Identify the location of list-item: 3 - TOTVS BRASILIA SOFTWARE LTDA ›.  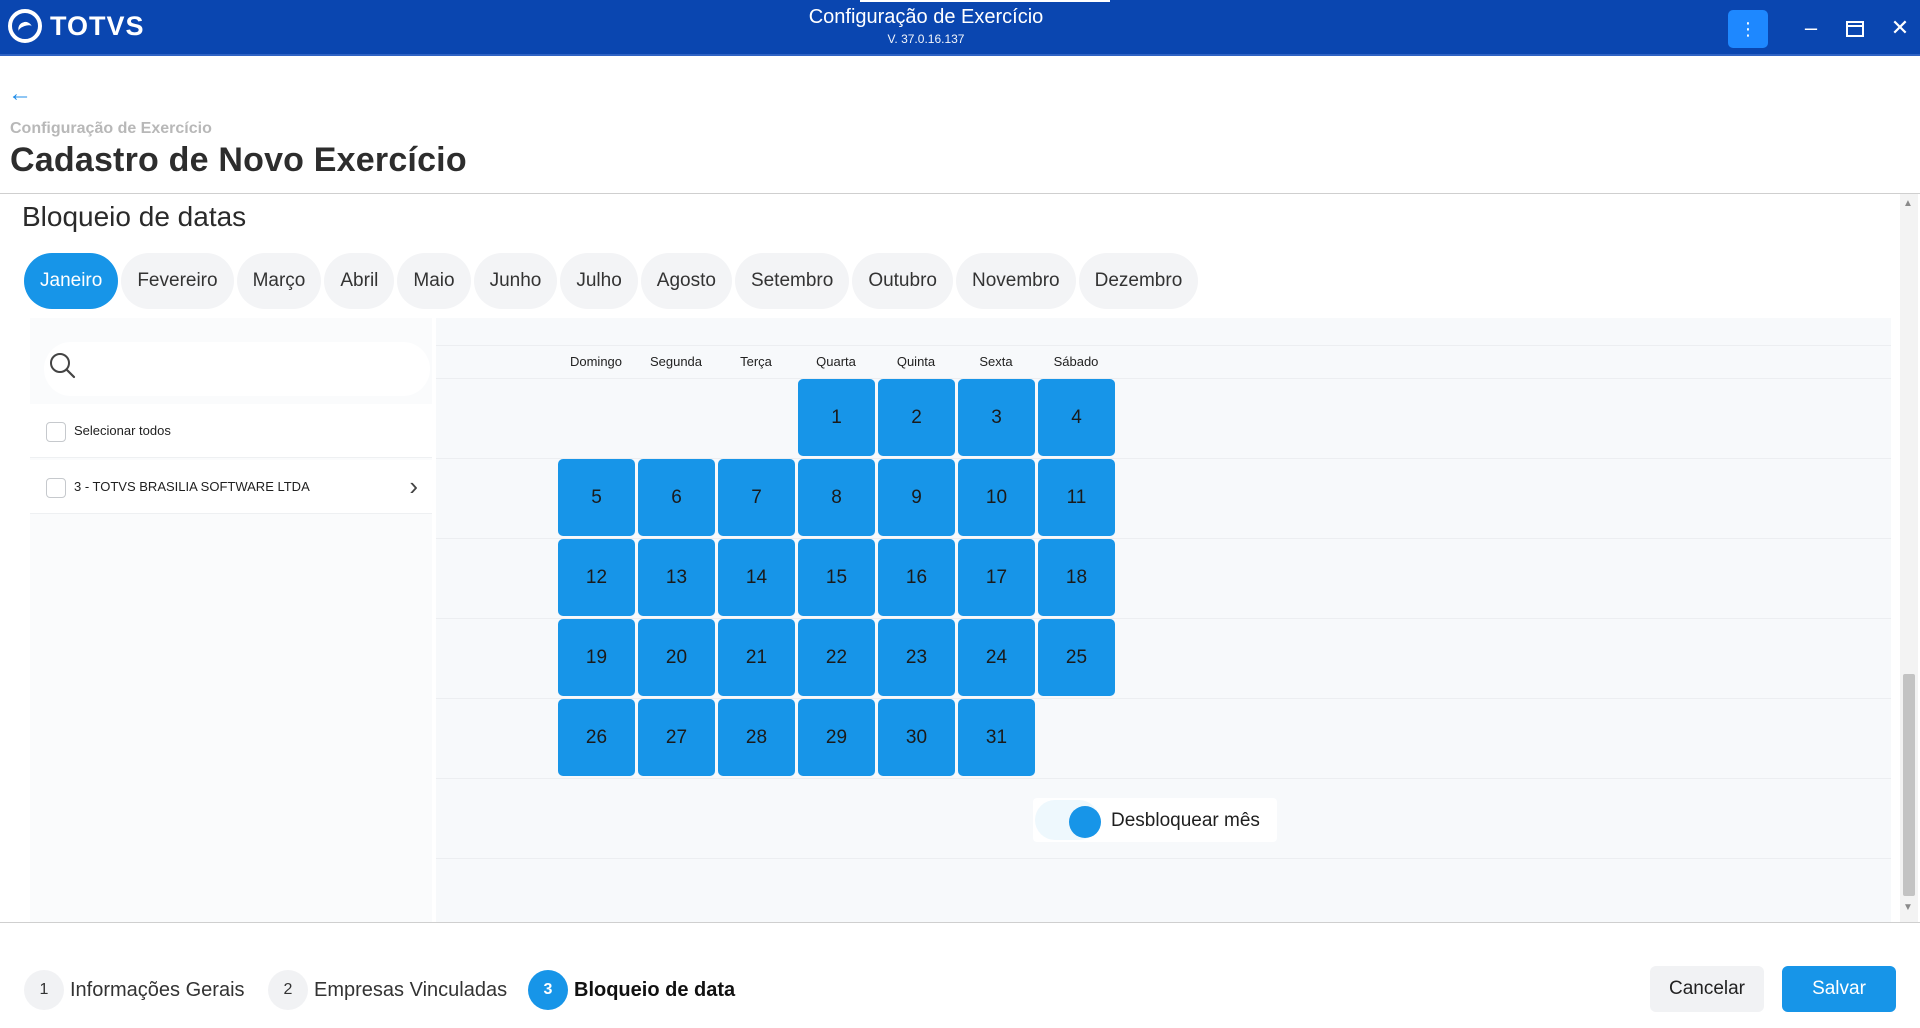
(231, 487).